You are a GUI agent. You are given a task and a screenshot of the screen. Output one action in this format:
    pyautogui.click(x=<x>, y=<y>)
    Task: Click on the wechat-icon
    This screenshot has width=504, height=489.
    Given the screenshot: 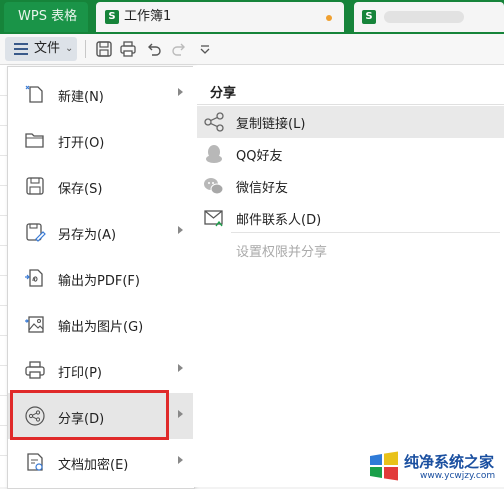 What is the action you would take?
    pyautogui.click(x=214, y=186)
    